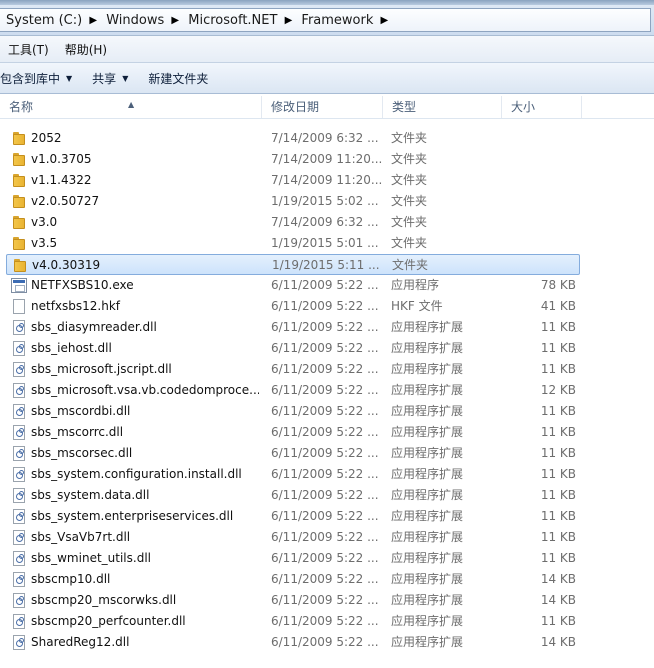  I want to click on breadcrumb-item-windows: Windows ▶, so click(141, 20).